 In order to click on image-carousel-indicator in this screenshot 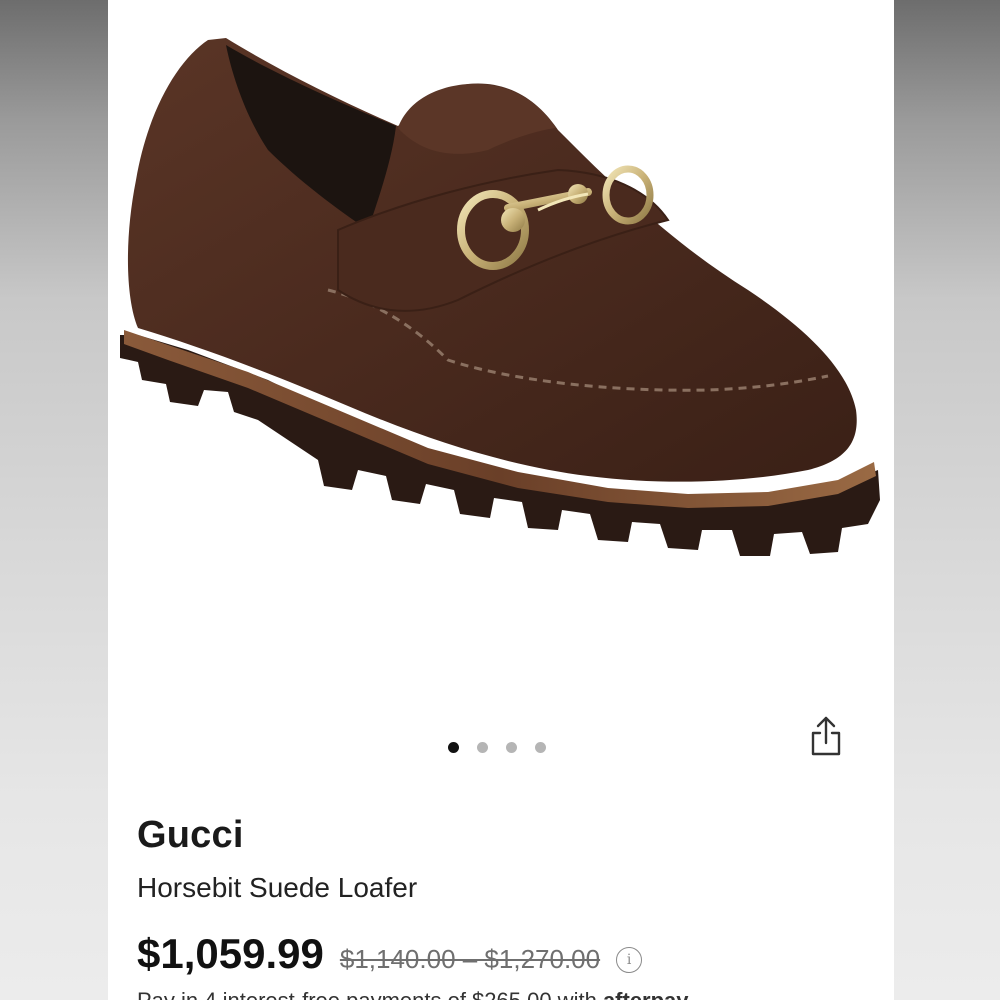, I will do `click(497, 747)`.